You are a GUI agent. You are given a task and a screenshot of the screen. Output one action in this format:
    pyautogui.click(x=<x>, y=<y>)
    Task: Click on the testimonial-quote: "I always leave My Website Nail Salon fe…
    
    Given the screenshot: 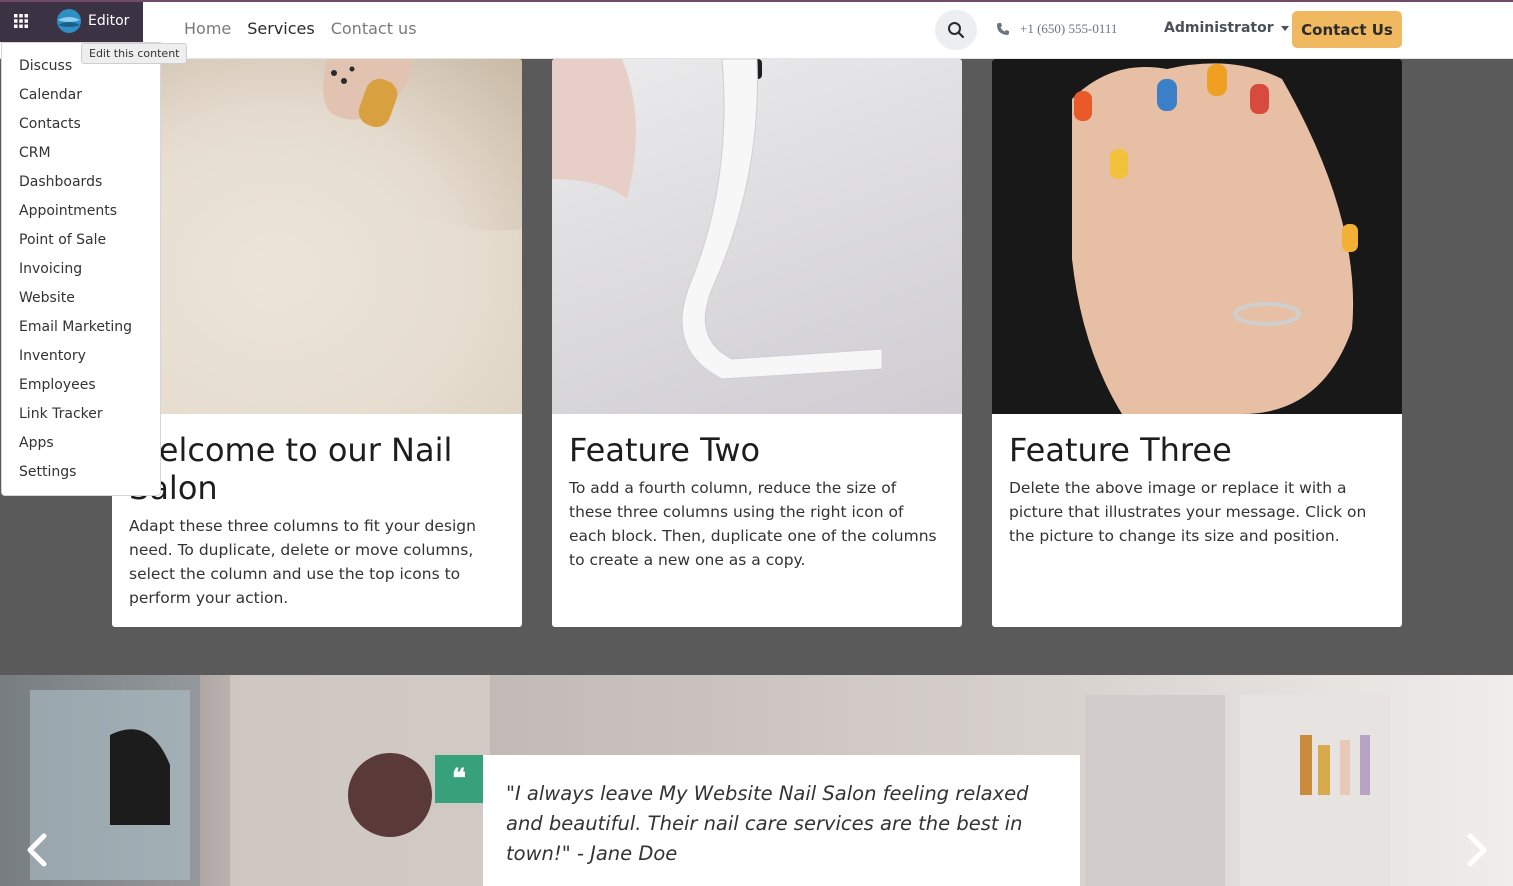 What is the action you would take?
    pyautogui.click(x=767, y=823)
    